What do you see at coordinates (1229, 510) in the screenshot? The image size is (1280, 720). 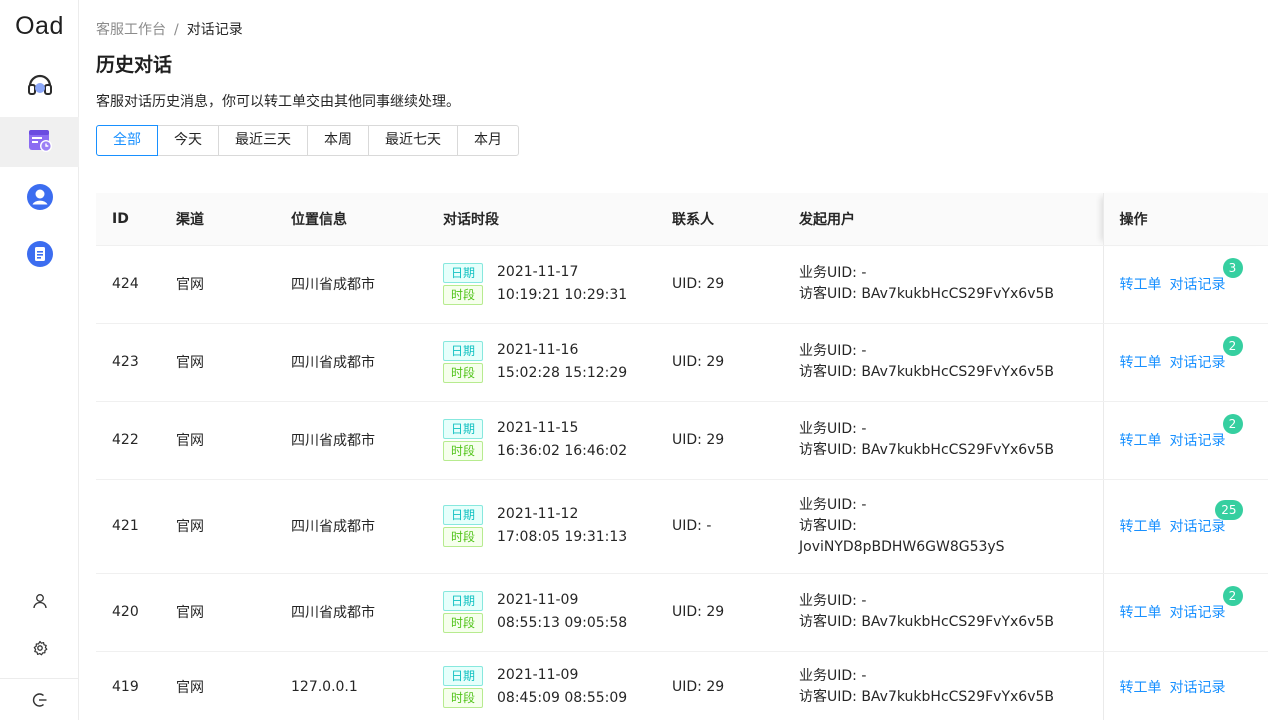 I see `message-count-badge: 25` at bounding box center [1229, 510].